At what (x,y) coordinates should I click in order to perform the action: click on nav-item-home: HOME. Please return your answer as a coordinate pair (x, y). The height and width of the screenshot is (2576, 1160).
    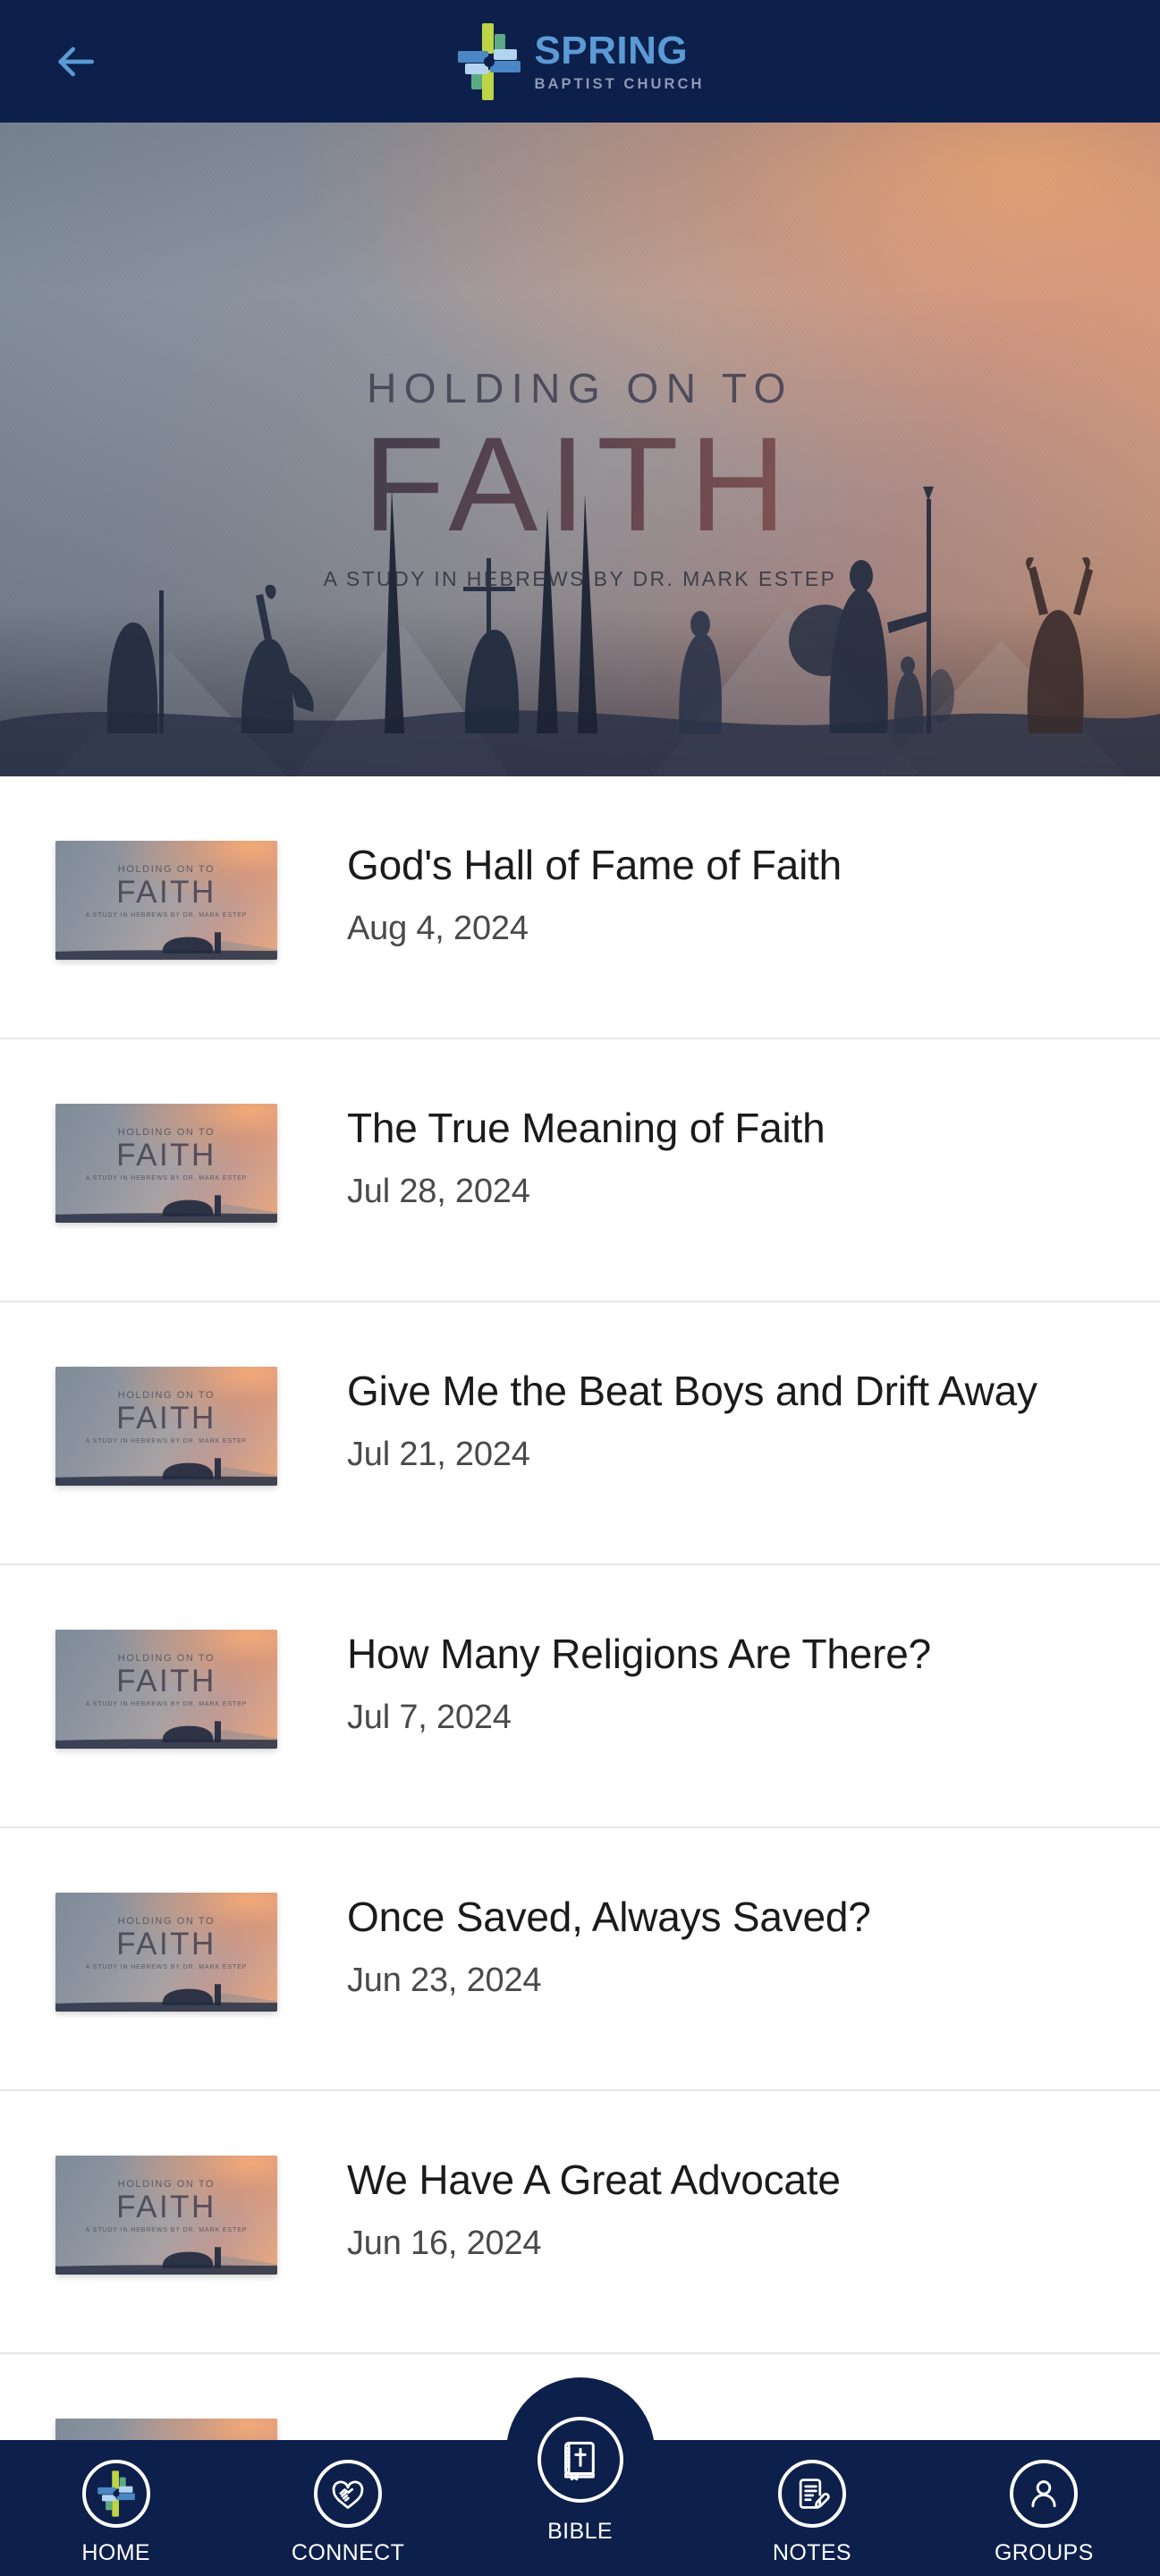
    Looking at the image, I should click on (116, 2508).